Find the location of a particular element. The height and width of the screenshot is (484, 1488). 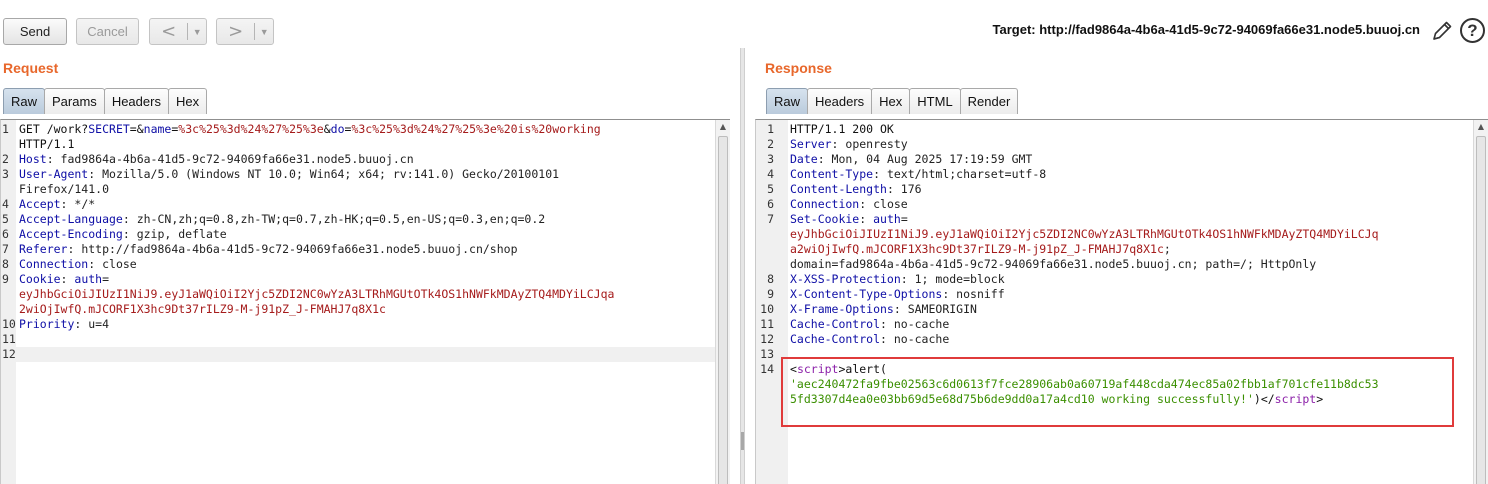

code-token: = is located at coordinates (904, 219).